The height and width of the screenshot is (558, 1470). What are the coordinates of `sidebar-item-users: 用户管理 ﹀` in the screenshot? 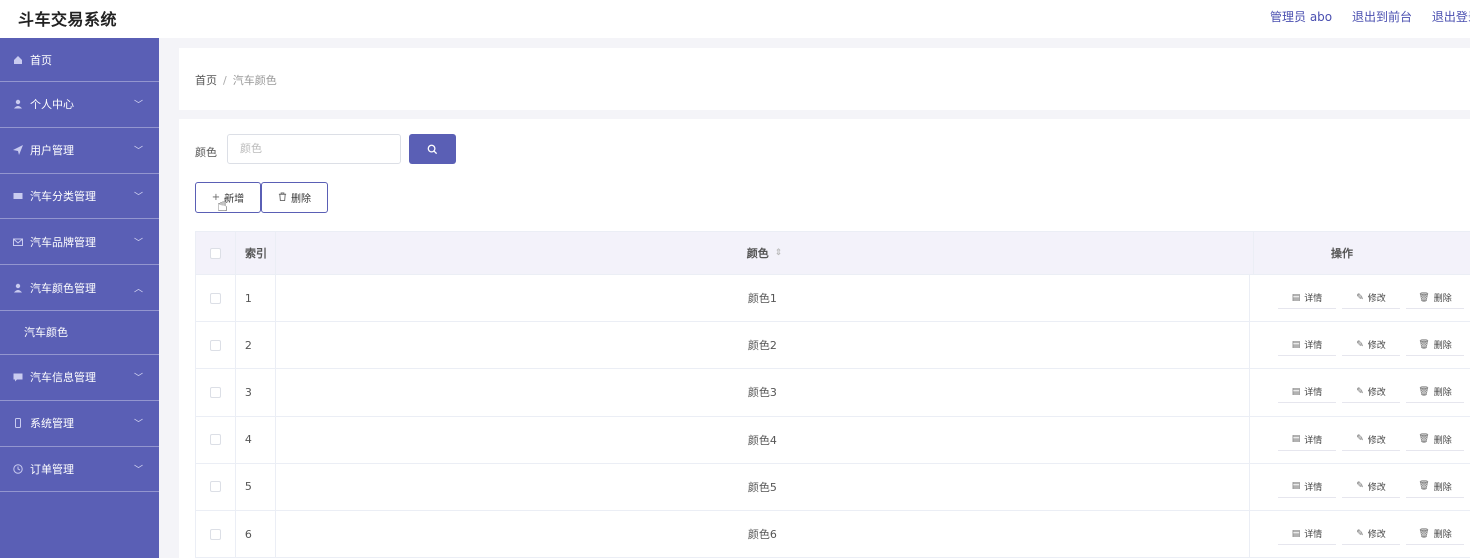 It's located at (79, 151).